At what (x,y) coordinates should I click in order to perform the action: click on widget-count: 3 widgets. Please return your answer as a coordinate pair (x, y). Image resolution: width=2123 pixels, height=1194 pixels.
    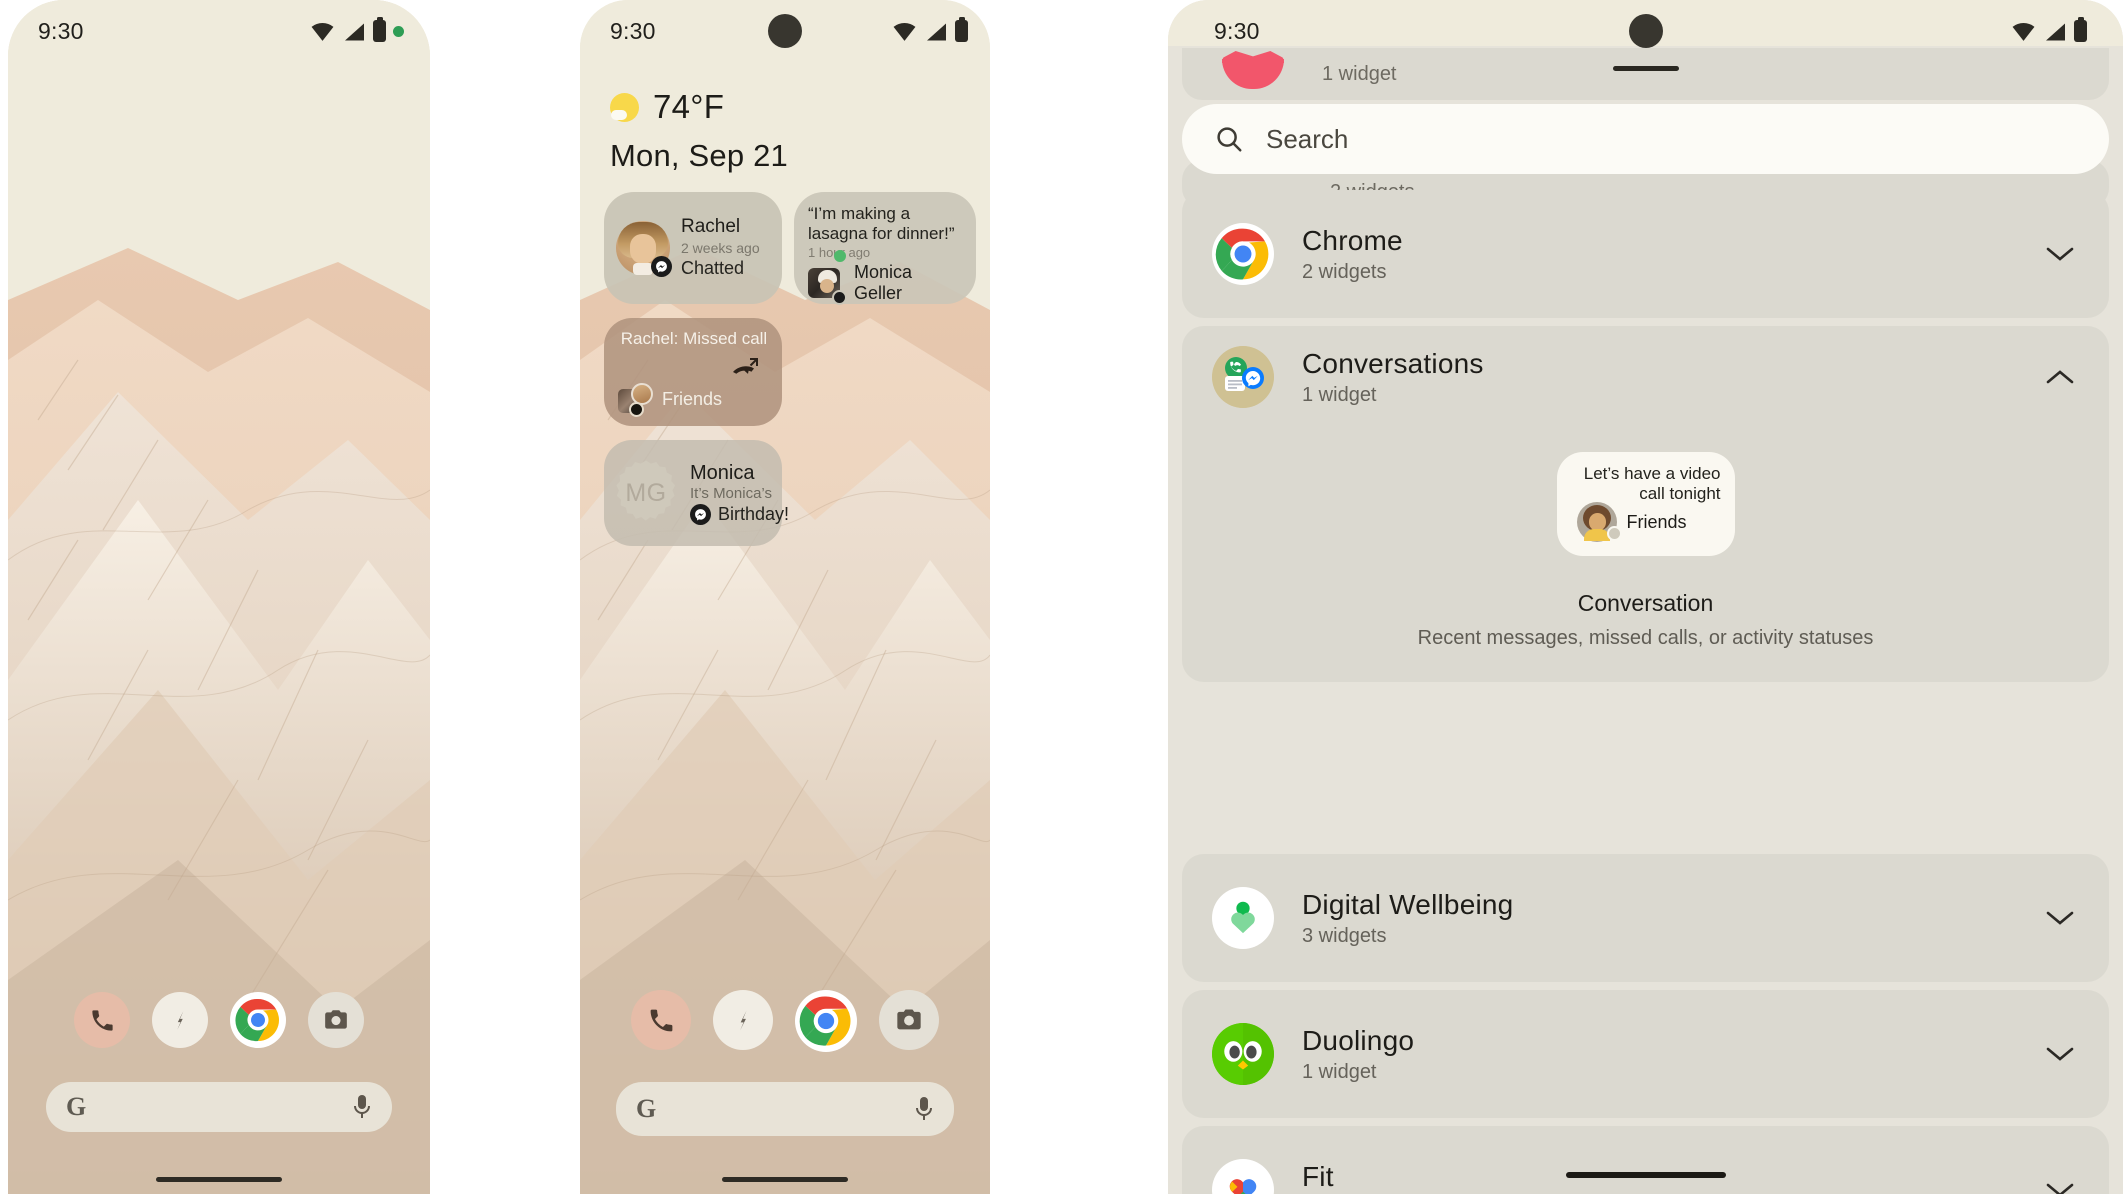
    Looking at the image, I should click on (1344, 935).